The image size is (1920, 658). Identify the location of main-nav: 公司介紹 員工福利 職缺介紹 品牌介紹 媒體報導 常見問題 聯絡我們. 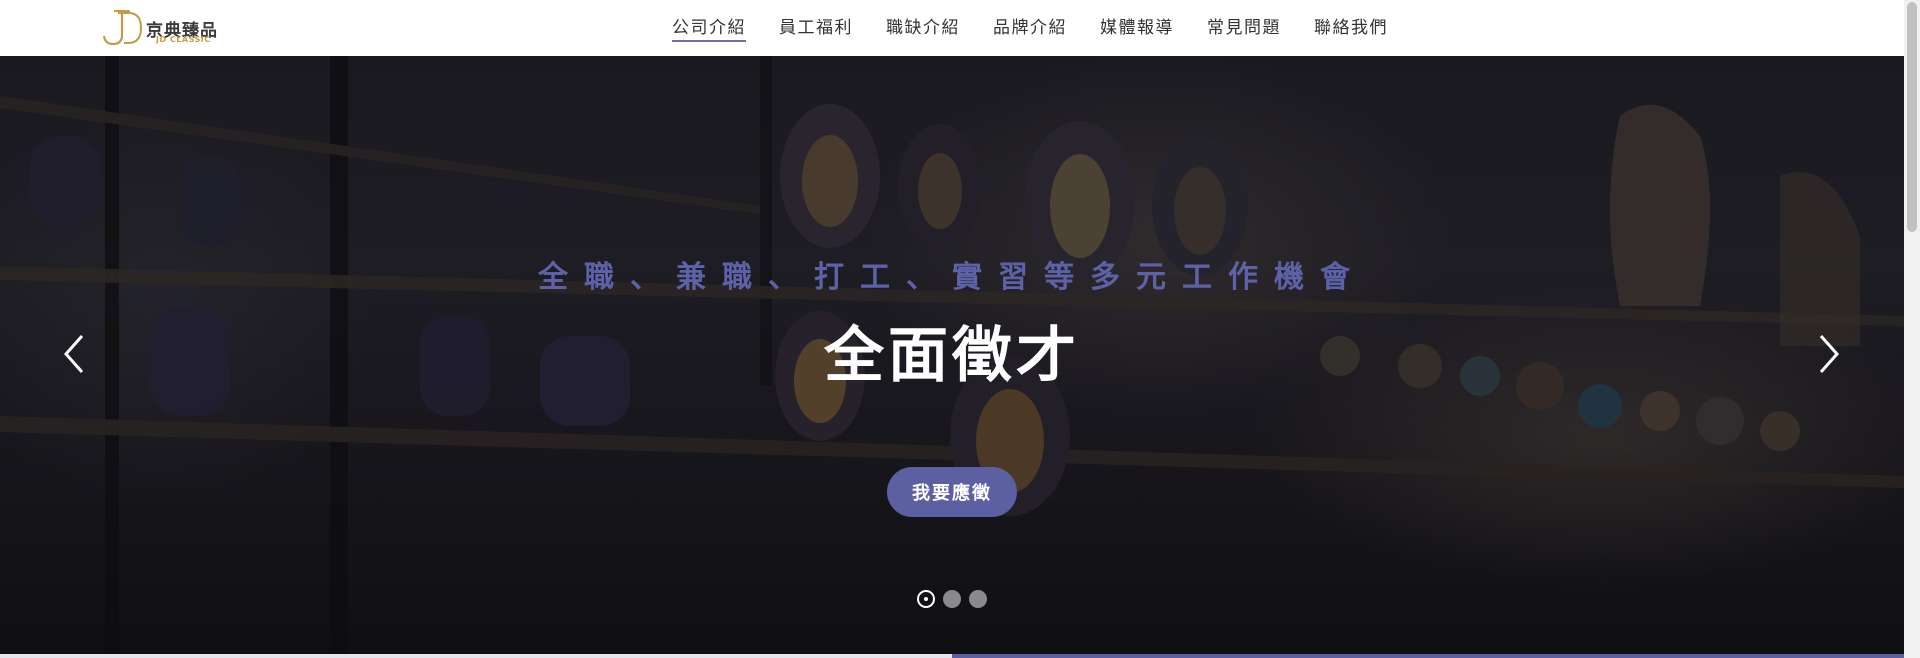
(1030, 28).